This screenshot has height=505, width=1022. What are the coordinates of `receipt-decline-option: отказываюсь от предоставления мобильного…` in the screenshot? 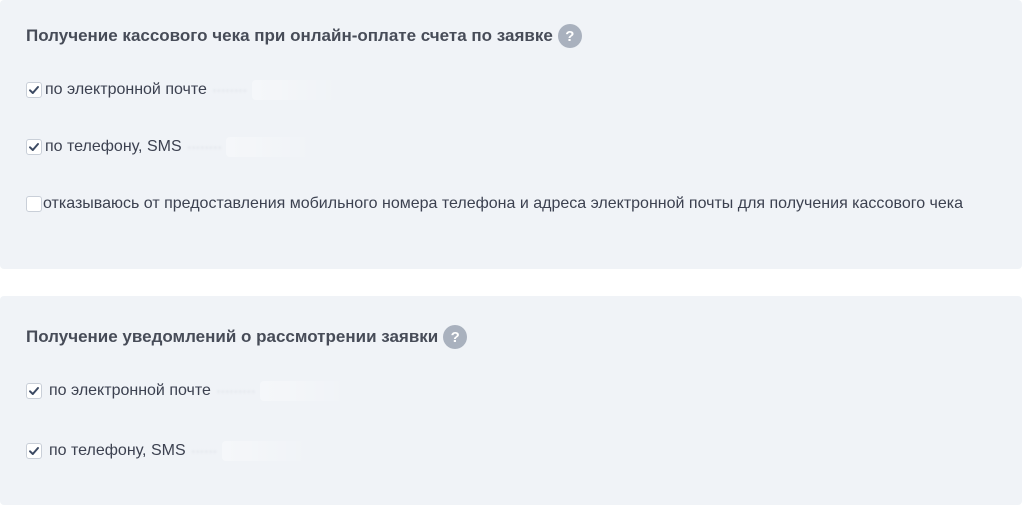 It's located at (494, 204).